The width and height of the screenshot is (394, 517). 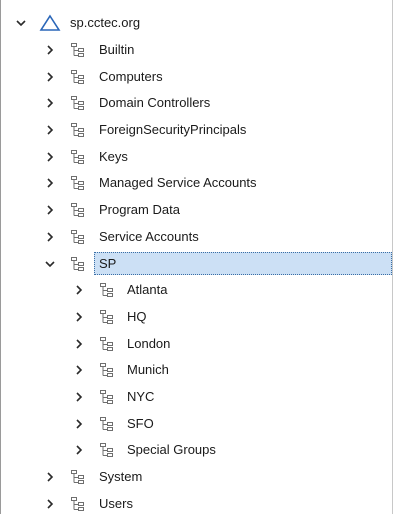 What do you see at coordinates (196, 50) in the screenshot?
I see `tree-item: Builtin` at bounding box center [196, 50].